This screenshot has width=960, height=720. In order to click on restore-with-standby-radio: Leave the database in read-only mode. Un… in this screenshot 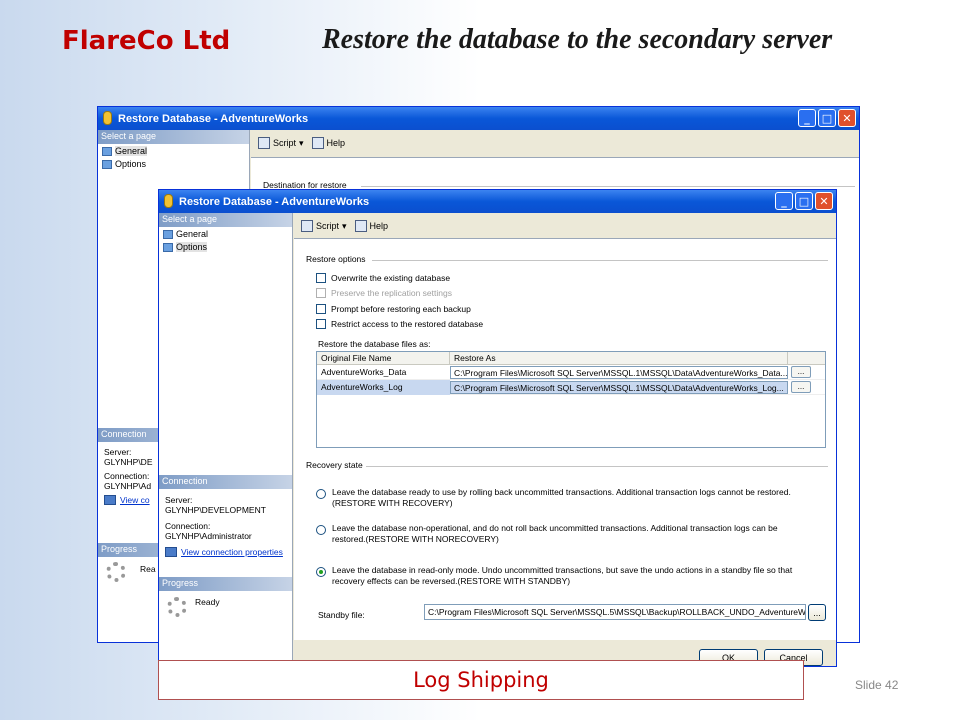, I will do `click(564, 576)`.